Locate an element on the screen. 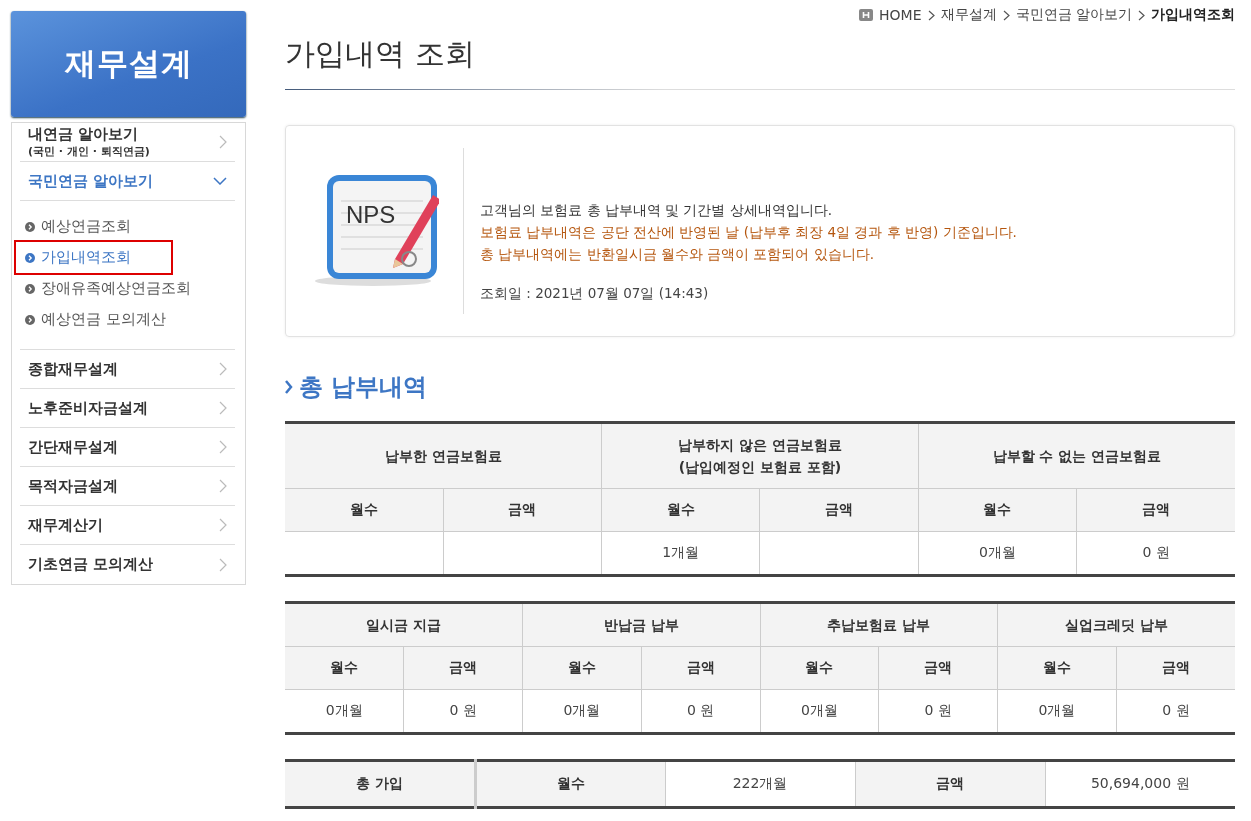  sidebar-item: 노후준비자금설계 is located at coordinates (127, 408).